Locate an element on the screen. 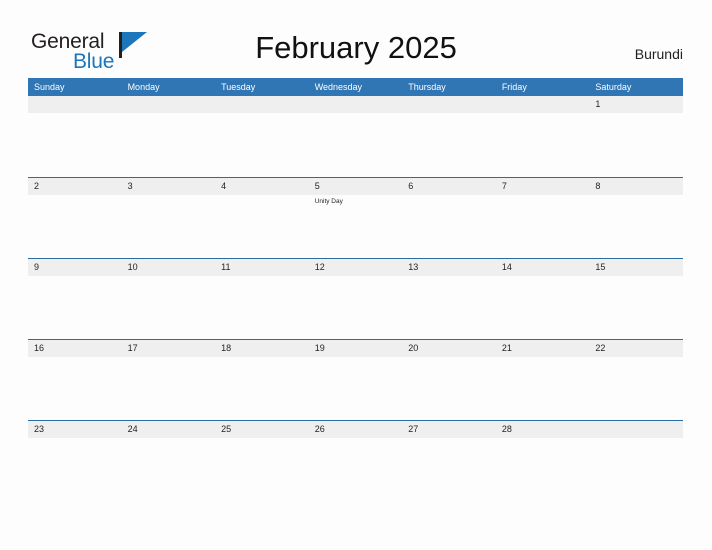  country-label: Burundi is located at coordinates (658, 54).